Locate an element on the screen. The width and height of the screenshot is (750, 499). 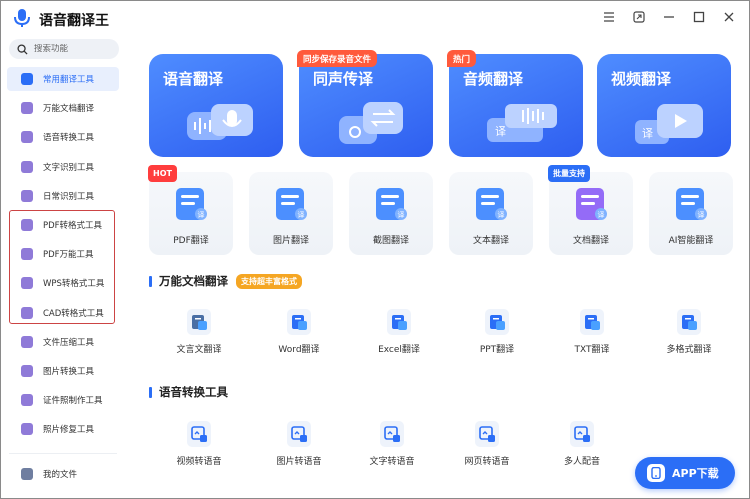
cad-icon is located at coordinates (27, 312).